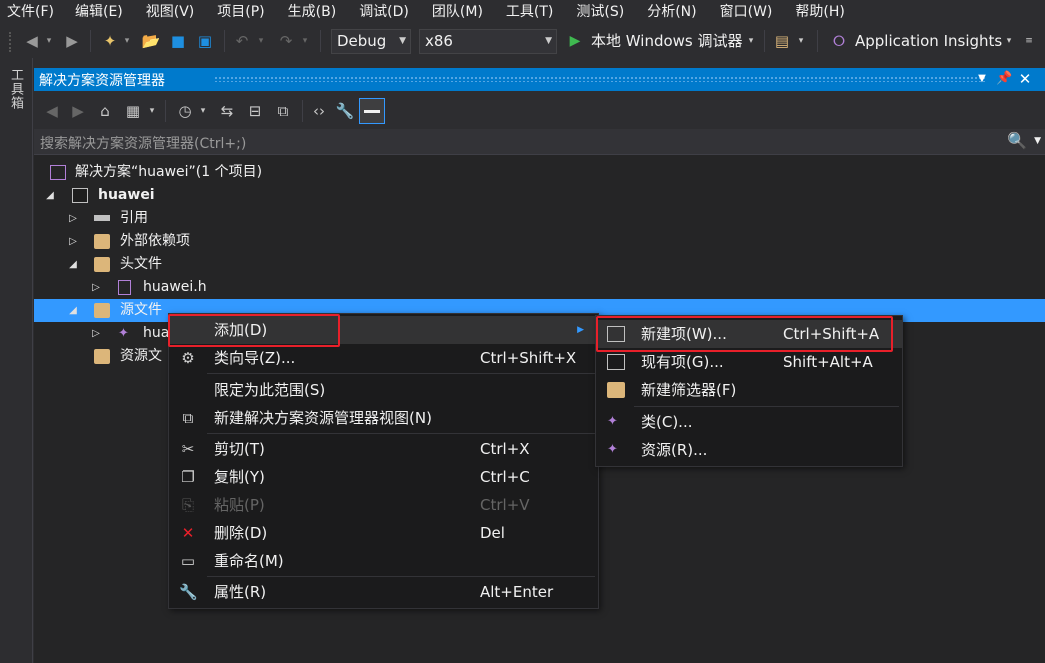 This screenshot has width=1045, height=663. I want to click on menu-help: 帮助(H), so click(808, 12).